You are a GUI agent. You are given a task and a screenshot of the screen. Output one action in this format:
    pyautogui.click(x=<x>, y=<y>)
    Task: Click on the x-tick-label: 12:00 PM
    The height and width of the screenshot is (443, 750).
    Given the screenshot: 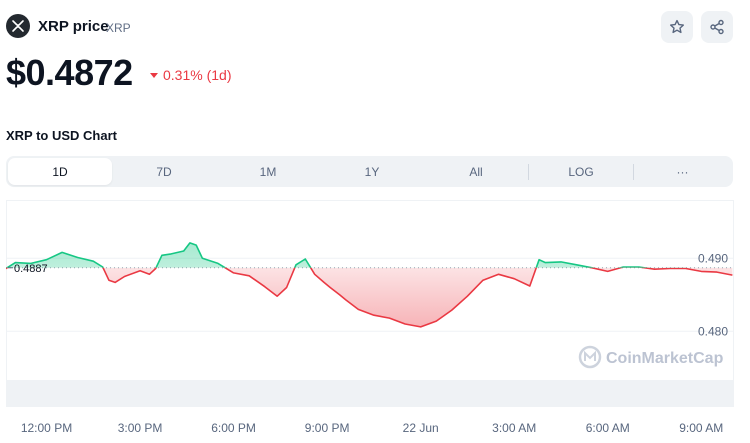 What is the action you would take?
    pyautogui.click(x=46, y=428)
    